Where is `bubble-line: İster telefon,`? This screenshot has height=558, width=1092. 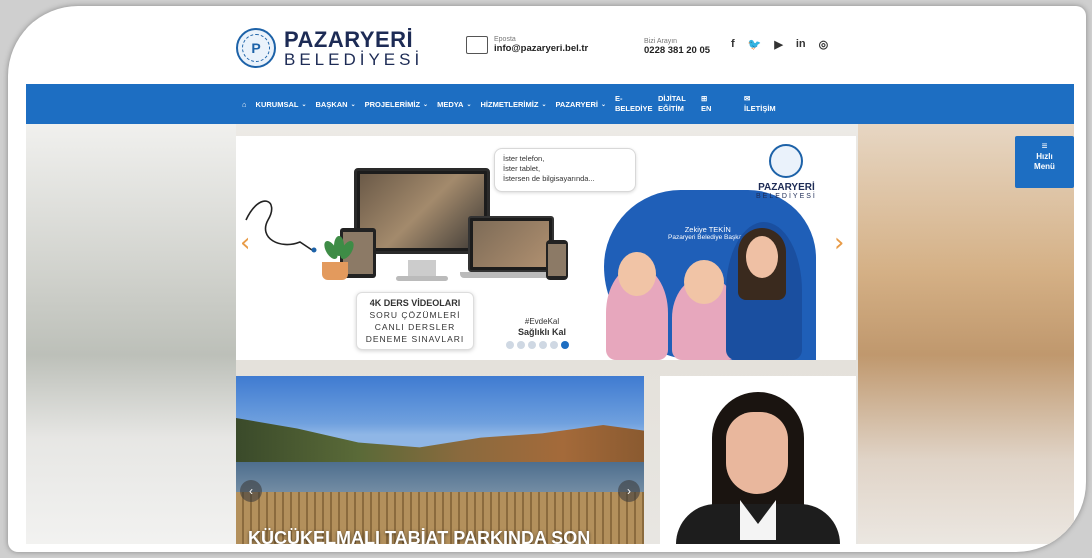
bubble-line: İster telefon, is located at coordinates (524, 158).